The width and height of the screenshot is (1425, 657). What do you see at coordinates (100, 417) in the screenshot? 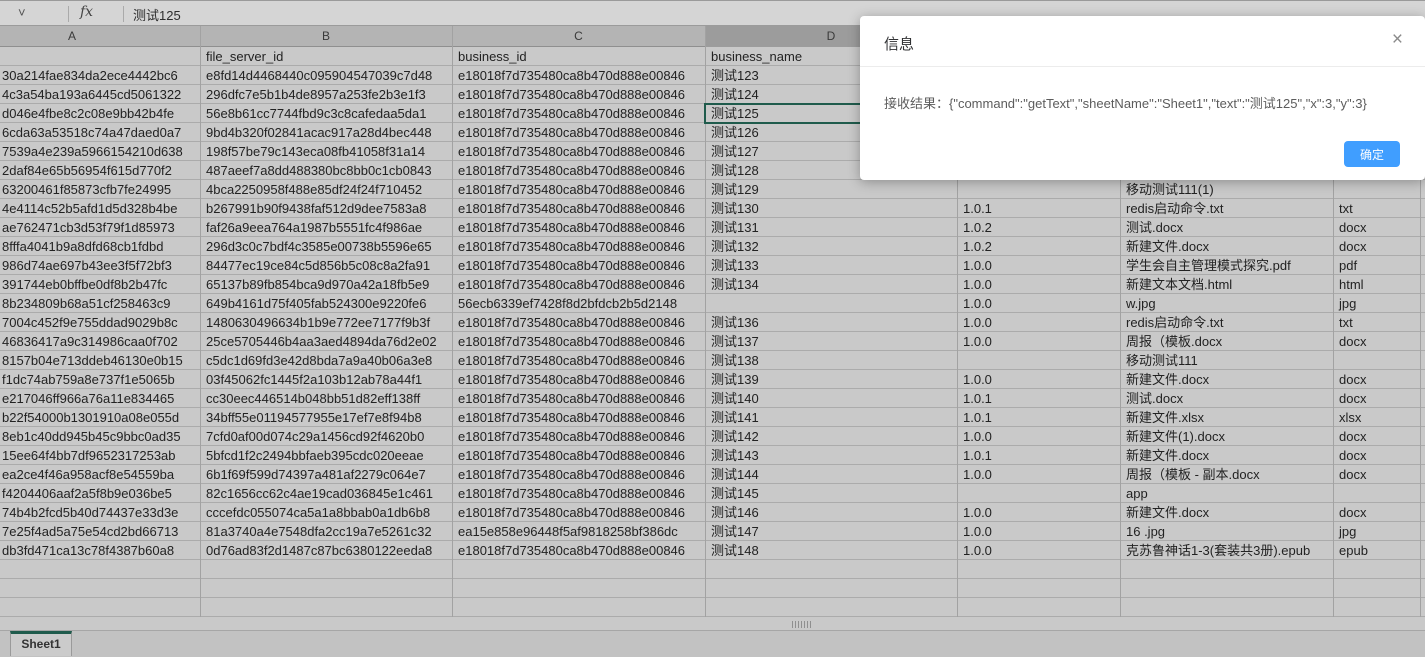
I see `cell: b22f54000b1301910a08e055d` at bounding box center [100, 417].